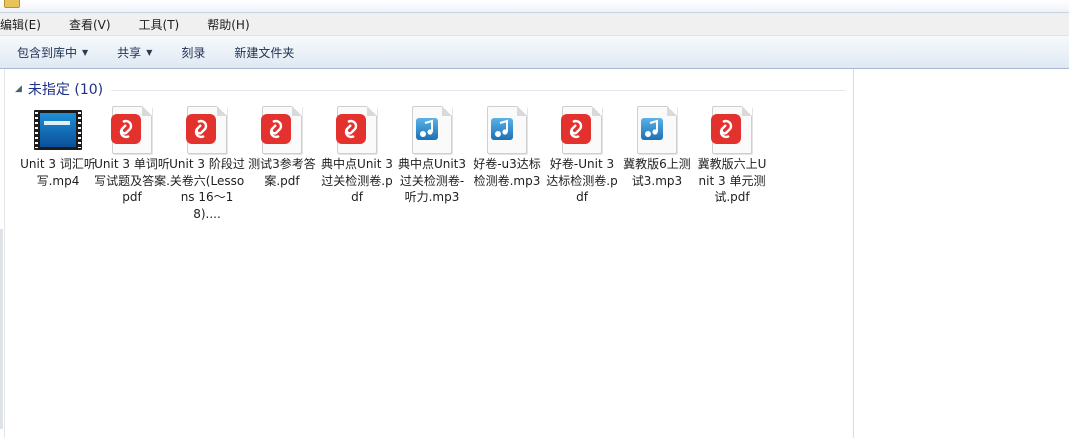 The image size is (1069, 438). What do you see at coordinates (282, 172) in the screenshot?
I see `file-name: 测试3参考答案.pdf` at bounding box center [282, 172].